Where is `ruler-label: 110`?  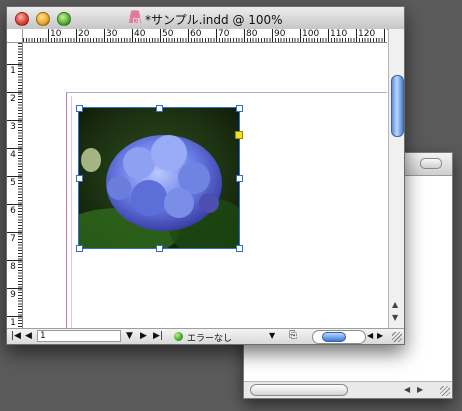 ruler-label: 110 is located at coordinates (339, 34).